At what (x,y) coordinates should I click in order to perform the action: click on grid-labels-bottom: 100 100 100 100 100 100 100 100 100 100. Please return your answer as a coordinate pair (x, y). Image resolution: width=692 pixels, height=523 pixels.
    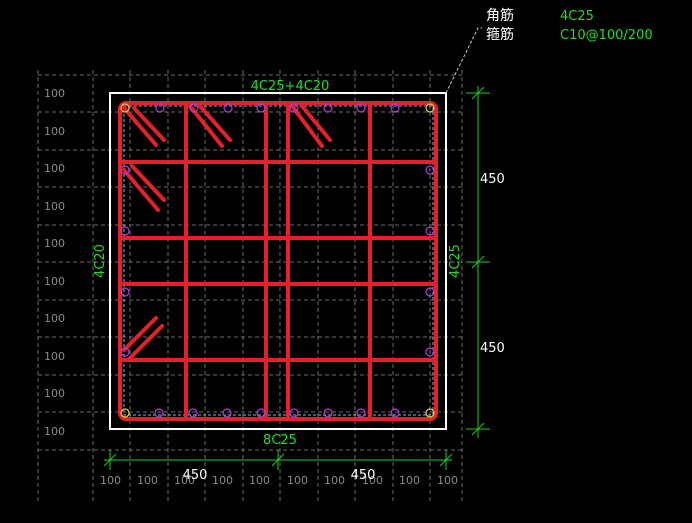
    Looking at the image, I should click on (279, 480).